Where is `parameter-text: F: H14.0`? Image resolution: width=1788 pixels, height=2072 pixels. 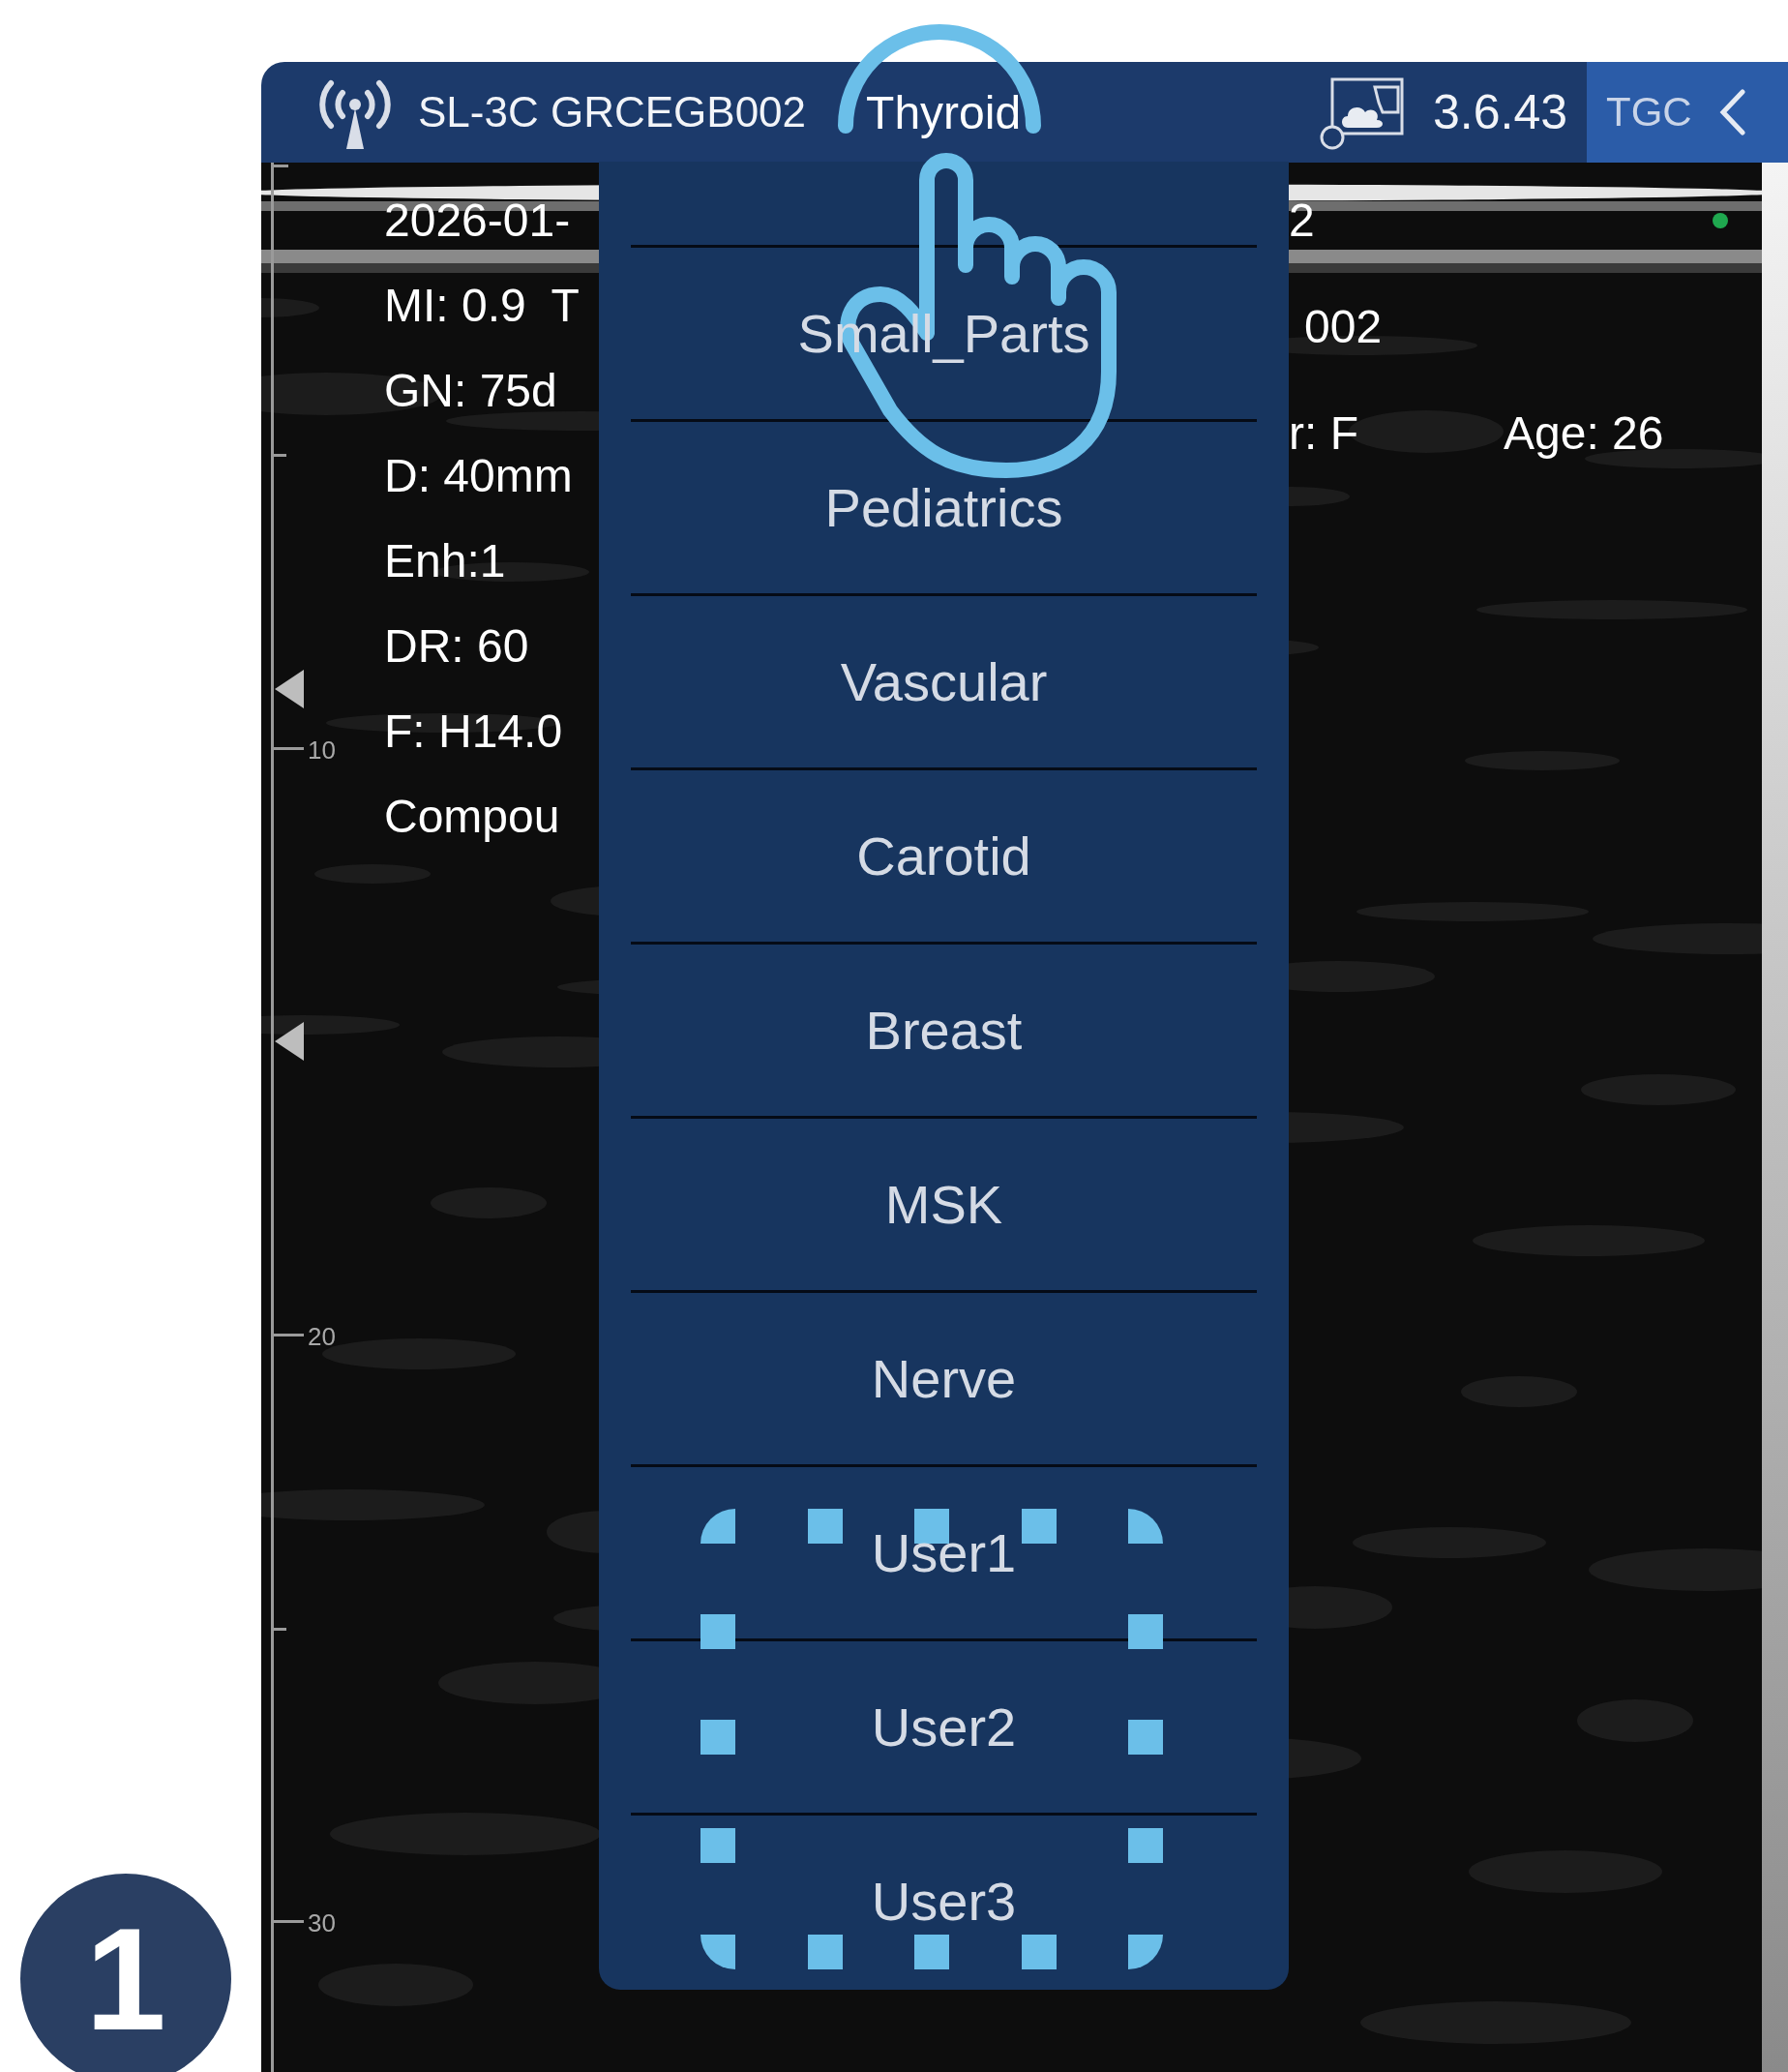 parameter-text: F: H14.0 is located at coordinates (474, 732).